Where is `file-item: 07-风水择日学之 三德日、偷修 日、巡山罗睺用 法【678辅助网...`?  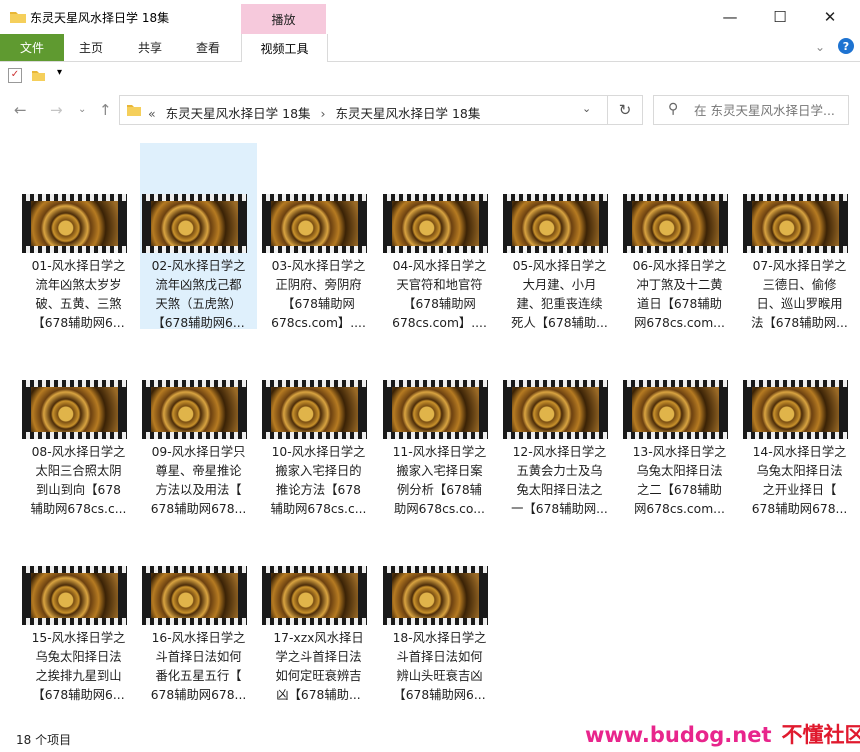 file-item: 07-风水择日学之 三德日、偷修 日、巡山罗睺用 法【678辅助网... is located at coordinates (799, 236).